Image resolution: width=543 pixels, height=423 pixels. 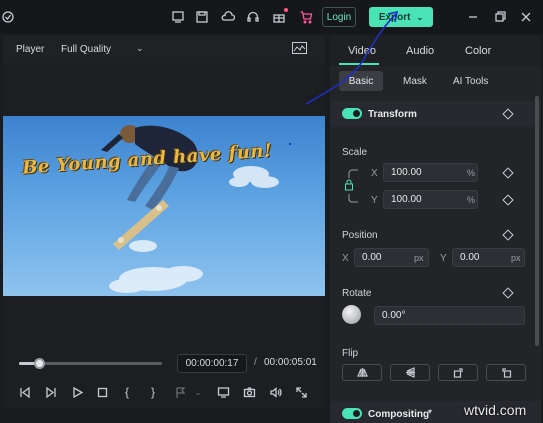 I want to click on compositing-toggle, so click(x=352, y=413).